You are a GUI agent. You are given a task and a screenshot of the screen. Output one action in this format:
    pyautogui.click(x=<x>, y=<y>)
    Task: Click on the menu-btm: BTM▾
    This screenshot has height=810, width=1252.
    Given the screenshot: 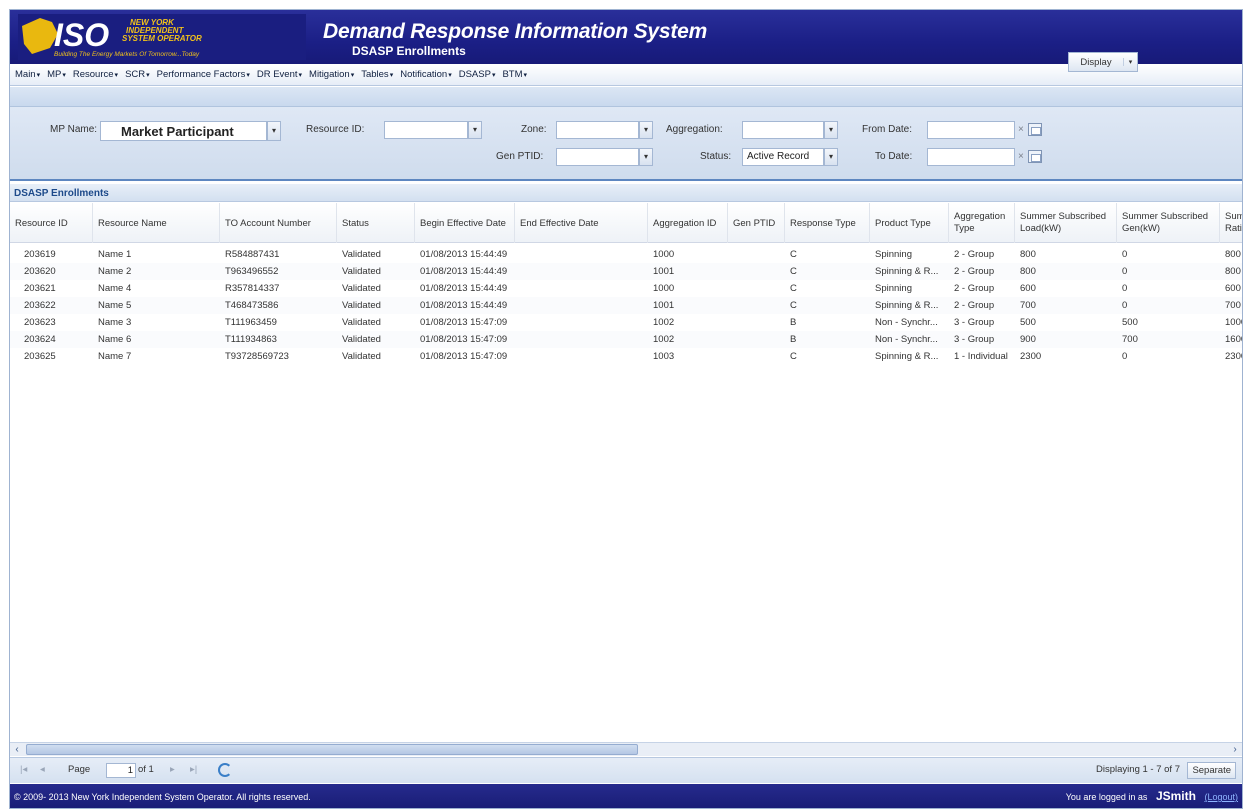 What is the action you would take?
    pyautogui.click(x=514, y=74)
    